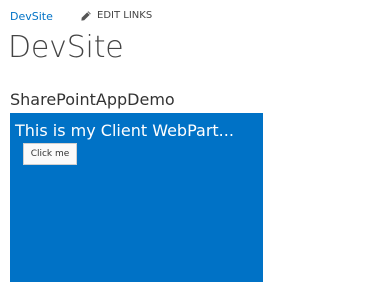 The height and width of the screenshot is (289, 385). What do you see at coordinates (192, 15) in the screenshot?
I see `top-navigation: DevSite EDIT LINKS` at bounding box center [192, 15].